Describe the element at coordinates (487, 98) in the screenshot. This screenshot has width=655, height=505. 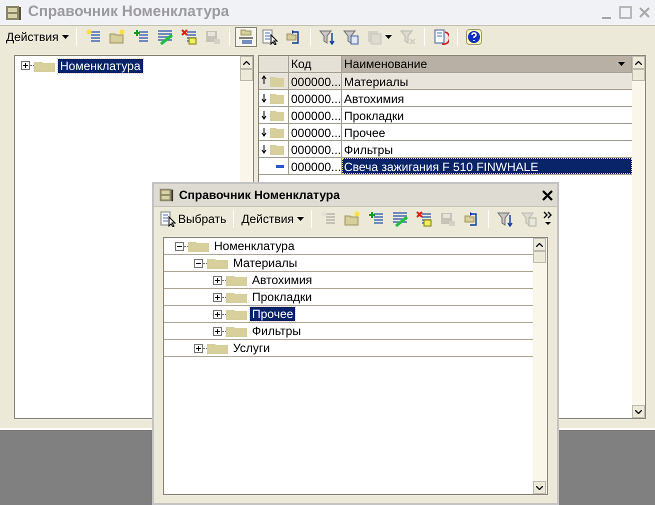
I see `name-cell: Автохимия` at that location.